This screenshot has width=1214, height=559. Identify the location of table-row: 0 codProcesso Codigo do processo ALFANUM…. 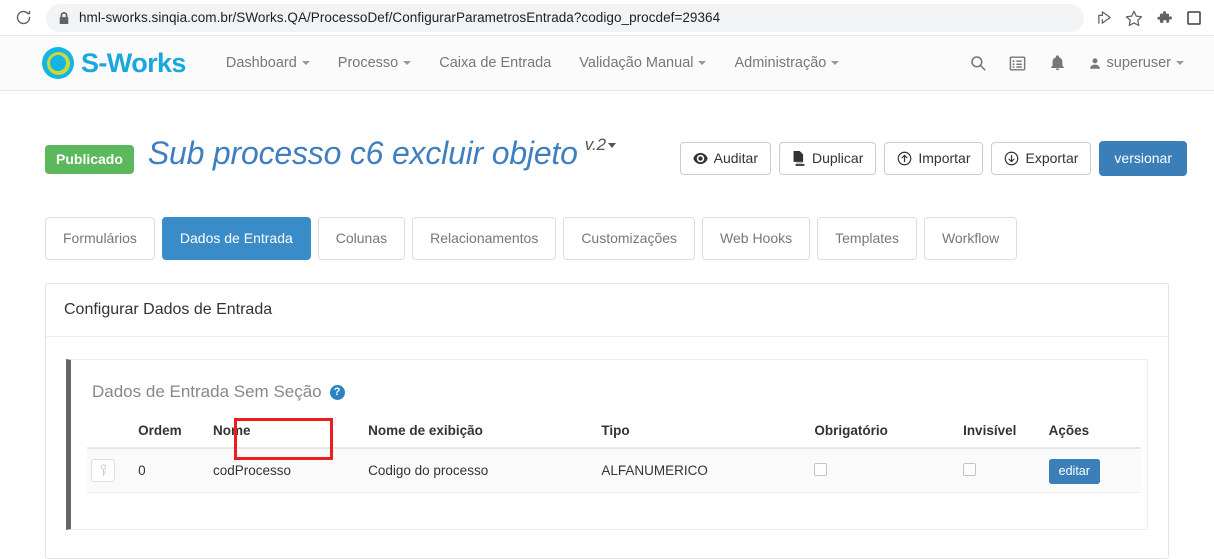
(614, 470).